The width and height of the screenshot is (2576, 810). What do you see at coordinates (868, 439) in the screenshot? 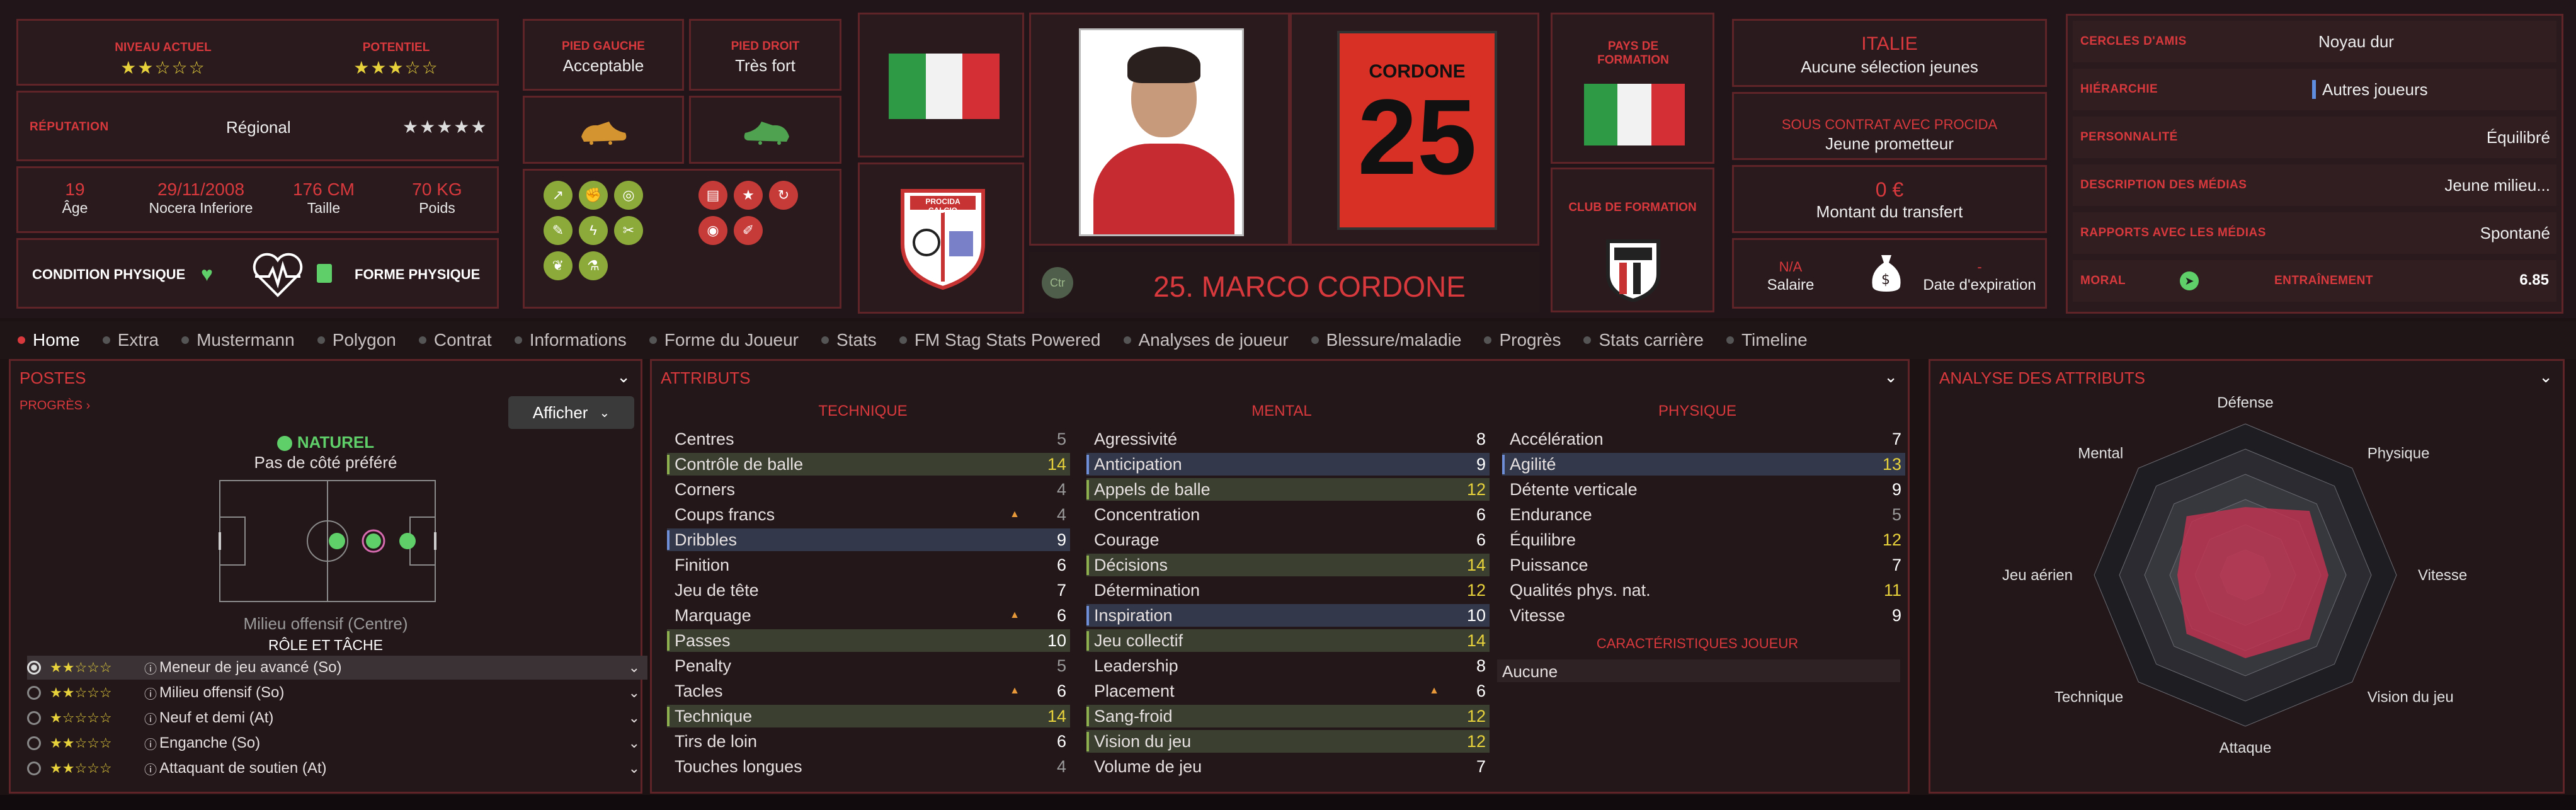
I see `attribute-row: Centres 5` at bounding box center [868, 439].